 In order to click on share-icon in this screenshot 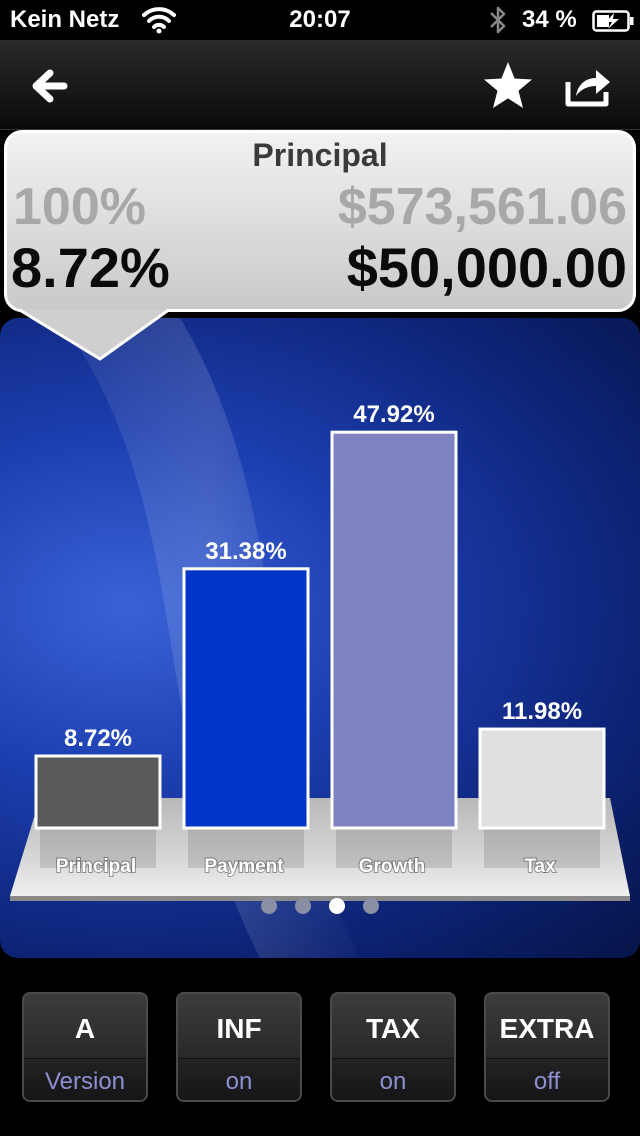, I will do `click(587, 88)`.